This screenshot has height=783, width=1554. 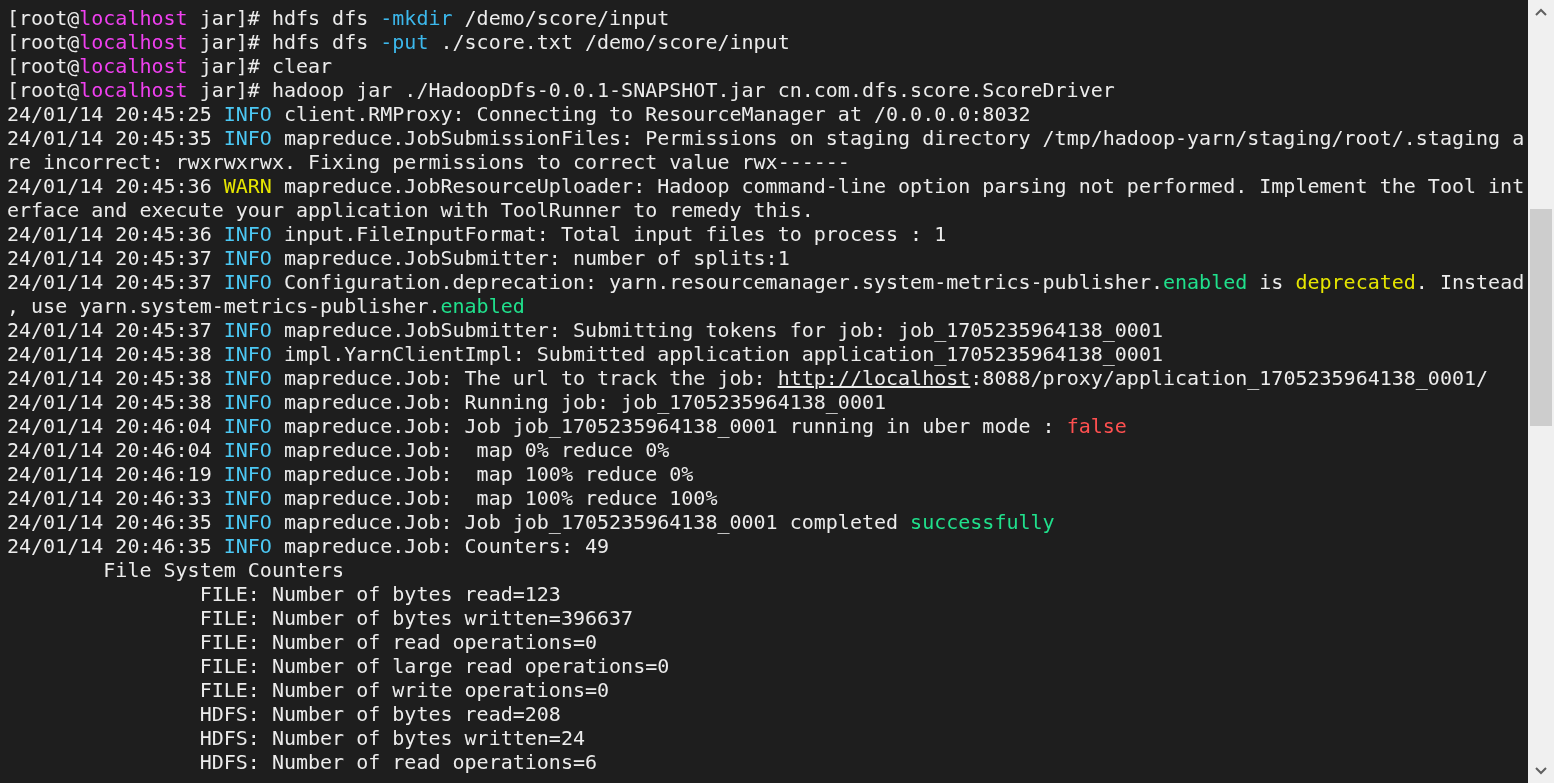 What do you see at coordinates (411, 210) in the screenshot?
I see `terminal-line: erface and execute your application with ToolRunner to remedy this.` at bounding box center [411, 210].